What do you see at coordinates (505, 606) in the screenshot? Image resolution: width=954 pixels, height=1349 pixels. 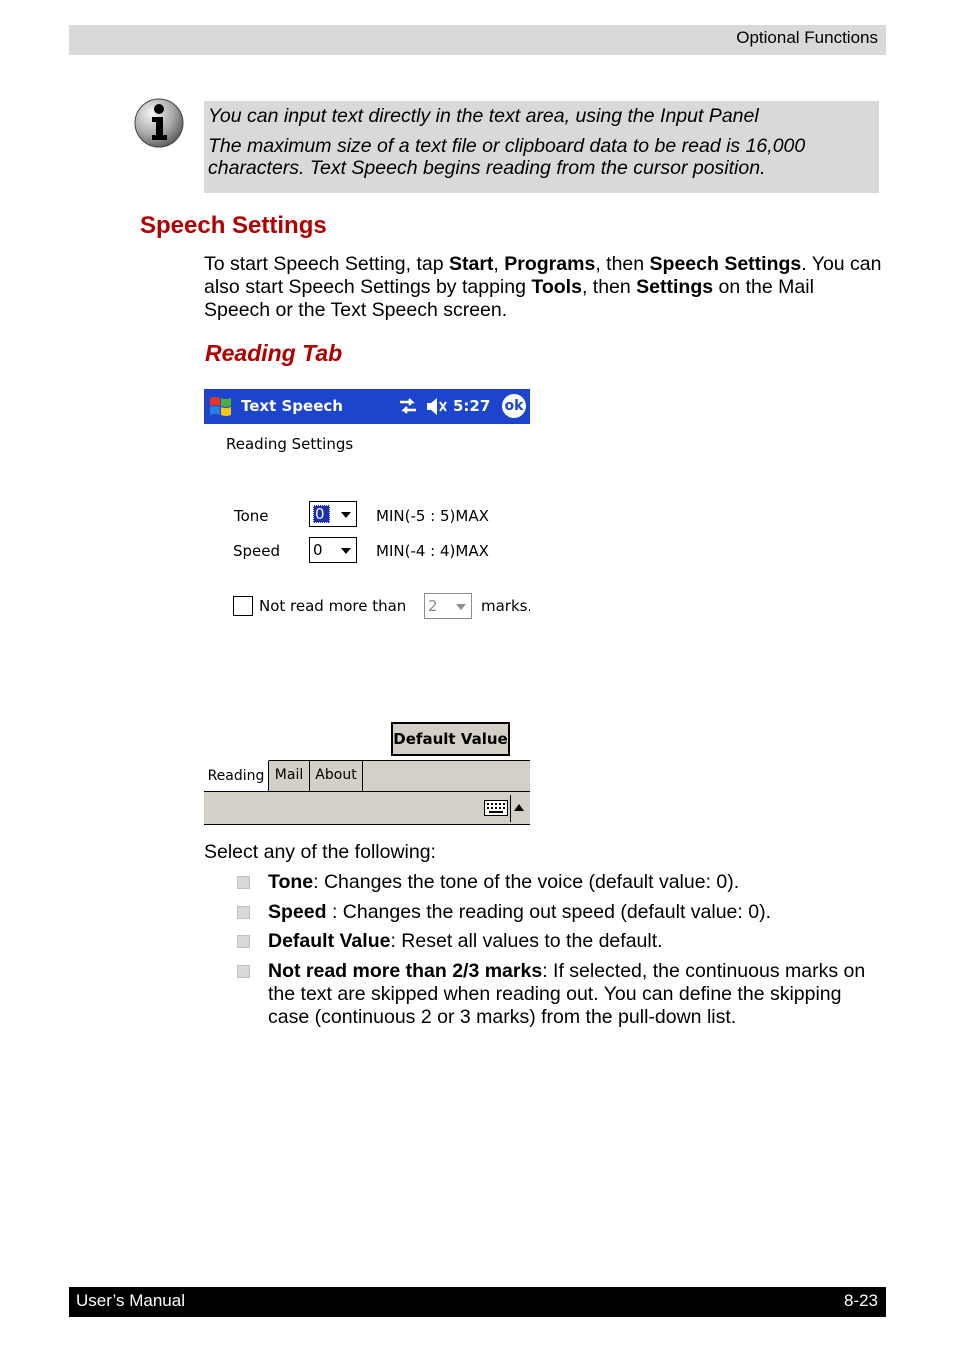 I see `marks-label: marks.` at bounding box center [505, 606].